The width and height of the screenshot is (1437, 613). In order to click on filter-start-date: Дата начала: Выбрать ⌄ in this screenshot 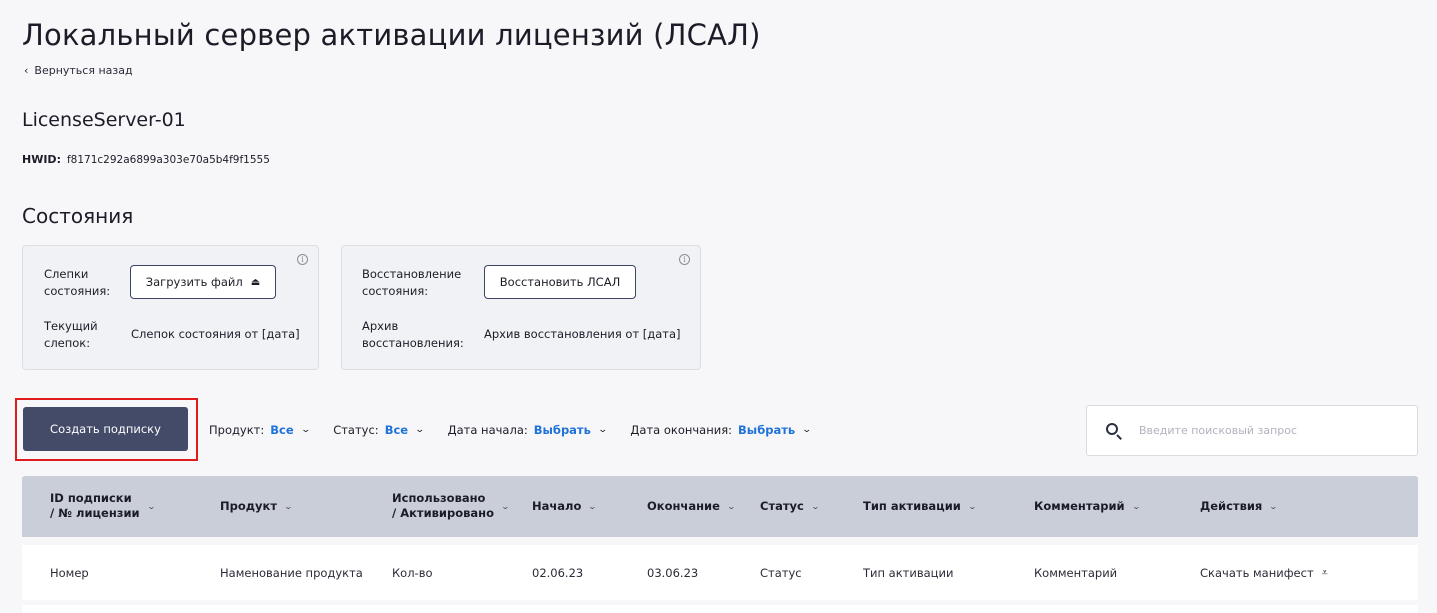, I will do `click(527, 430)`.